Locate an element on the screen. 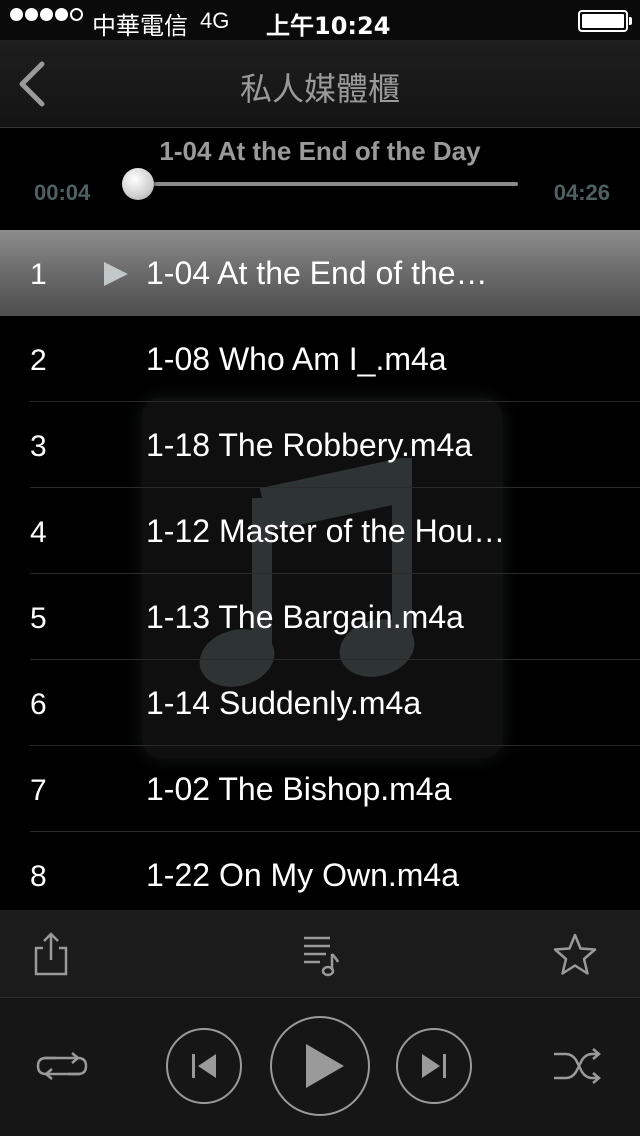  play-button is located at coordinates (320, 1066).